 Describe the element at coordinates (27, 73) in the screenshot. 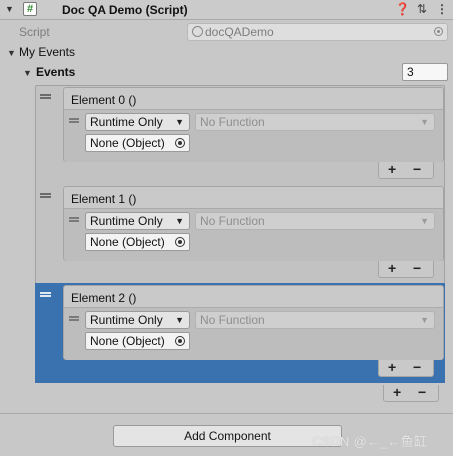

I see `events-foldout-icon: ▼` at that location.